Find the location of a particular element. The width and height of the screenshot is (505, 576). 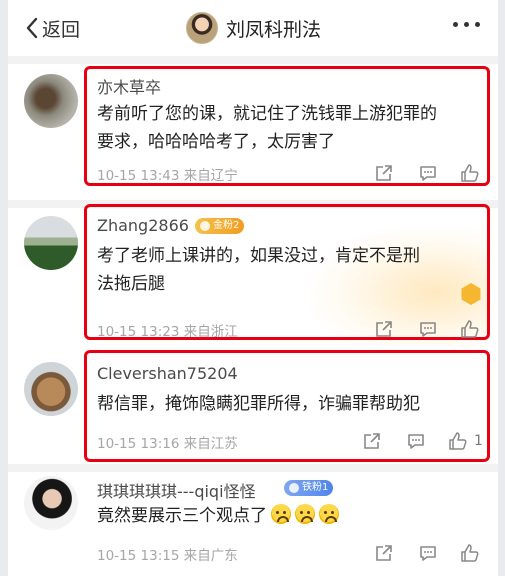

fan-level-badge: 金粉2 is located at coordinates (220, 226).